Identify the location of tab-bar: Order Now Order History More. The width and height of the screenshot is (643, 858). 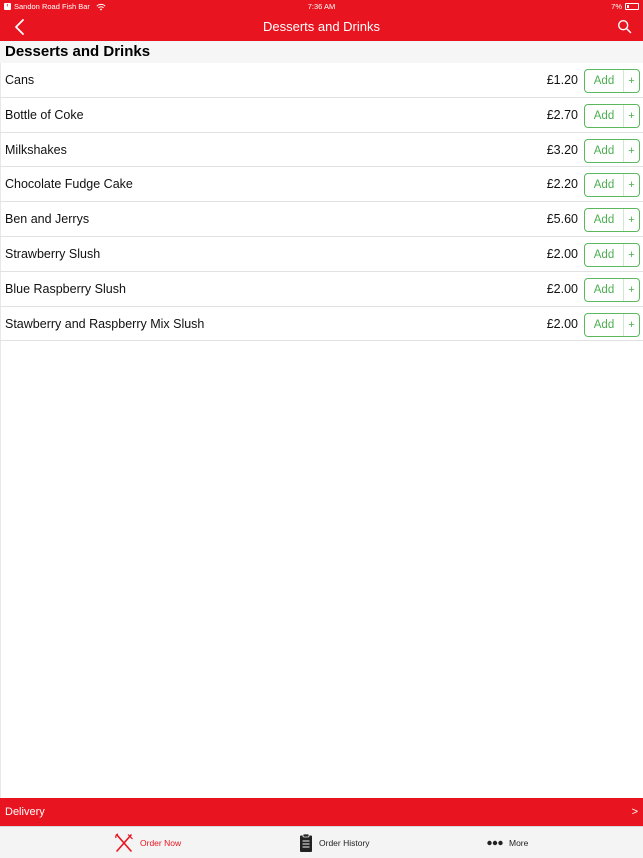
(321, 842).